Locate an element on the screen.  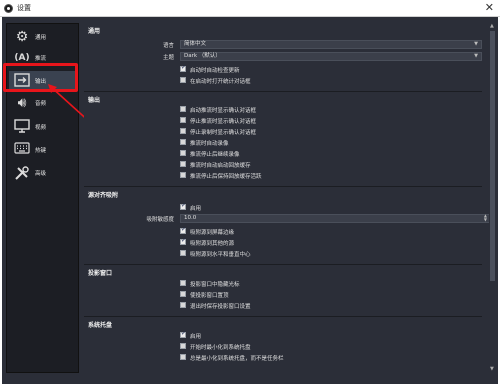
scroll-down-icon: ▼ is located at coordinates (492, 369).